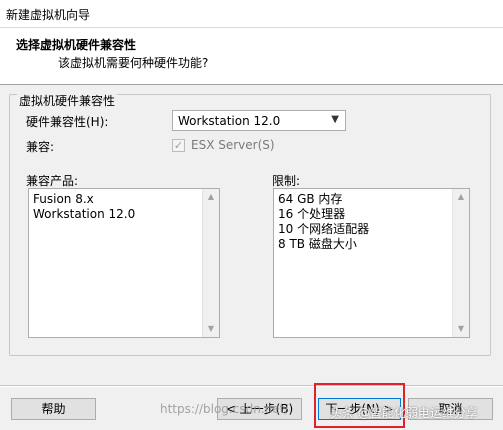  Describe the element at coordinates (404, 413) in the screenshot. I see `watermark-right: 头条 @智能化弱电运维分享` at that location.